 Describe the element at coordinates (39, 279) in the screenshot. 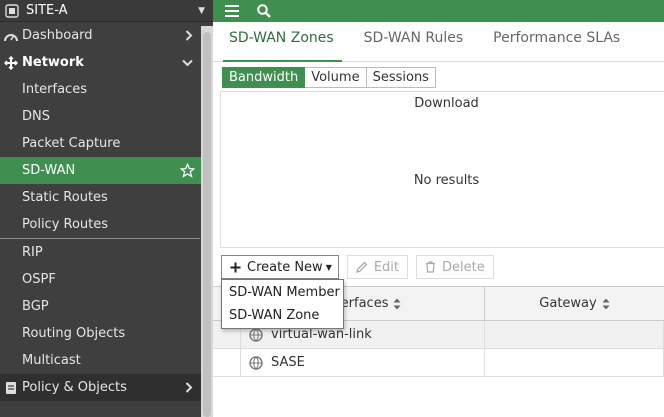

I see `sidebar-item-label: OSPF` at that location.